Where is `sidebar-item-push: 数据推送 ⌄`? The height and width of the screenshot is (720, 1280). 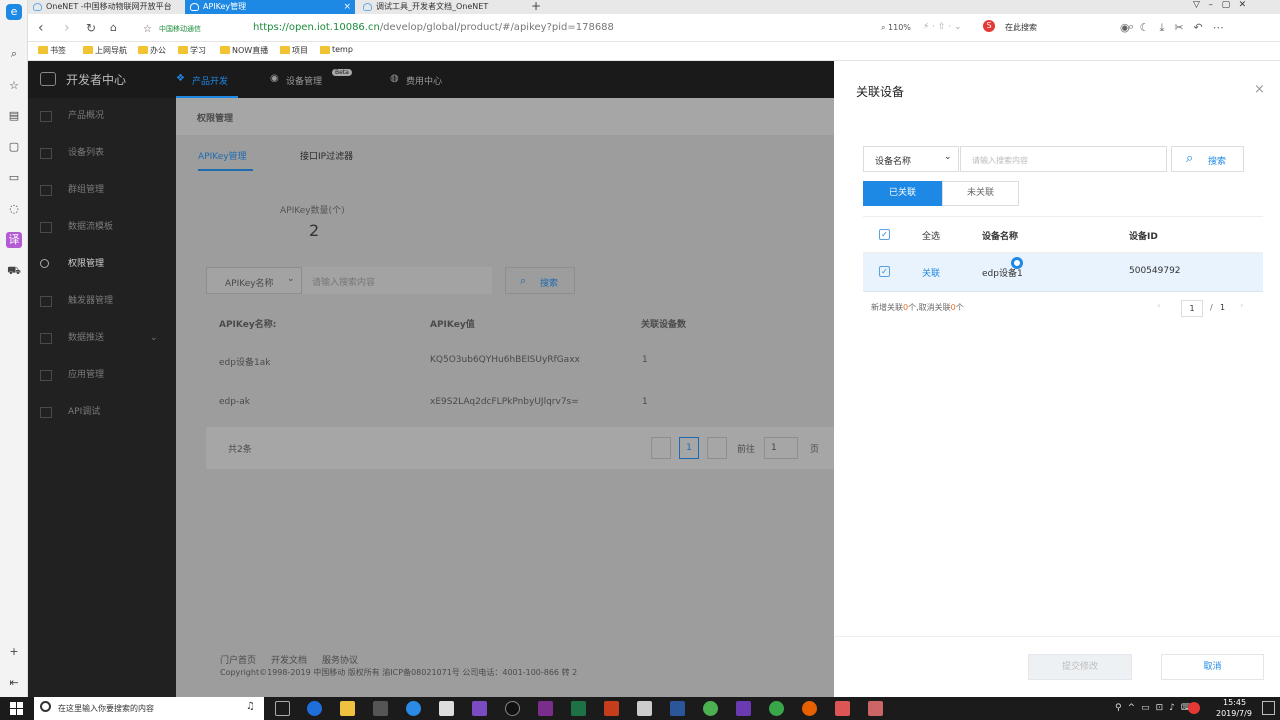 sidebar-item-push: 数据推送 ⌄ is located at coordinates (102, 338).